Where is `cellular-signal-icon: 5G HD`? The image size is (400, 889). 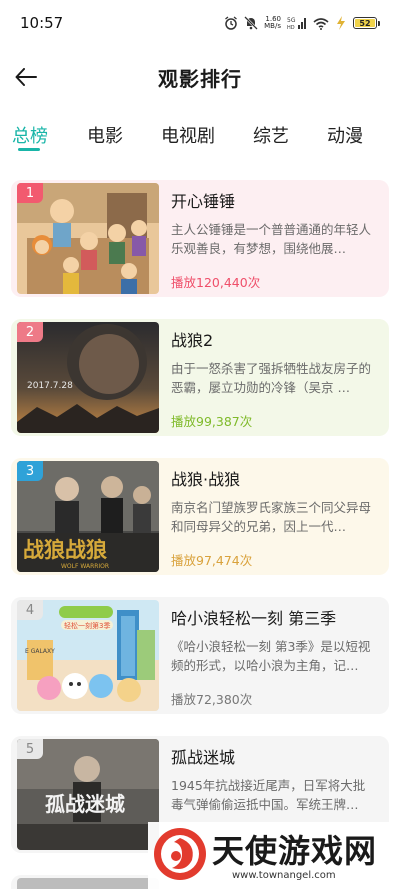 cellular-signal-icon: 5G HD is located at coordinates (297, 23).